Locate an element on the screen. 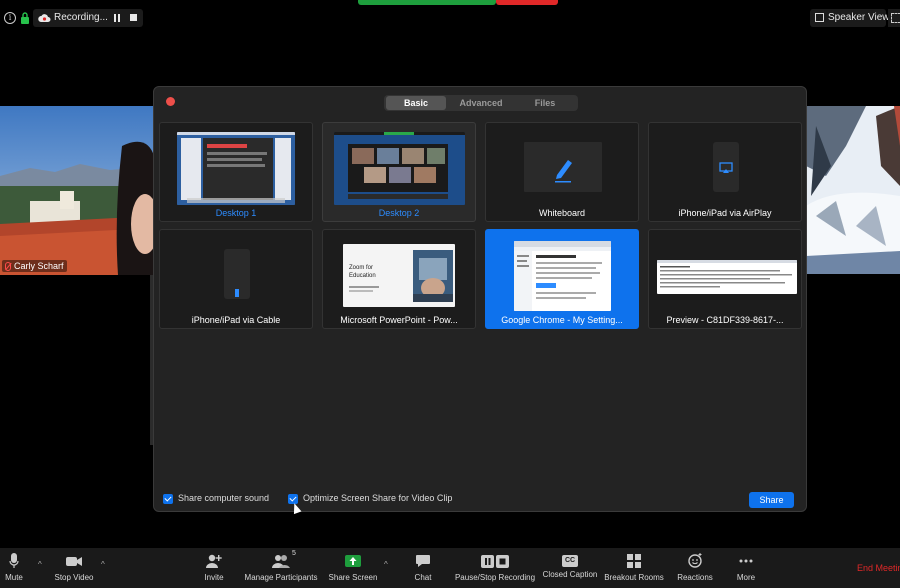 The width and height of the screenshot is (900, 588). manage-participants-label: Manage Participants is located at coordinates (281, 577).